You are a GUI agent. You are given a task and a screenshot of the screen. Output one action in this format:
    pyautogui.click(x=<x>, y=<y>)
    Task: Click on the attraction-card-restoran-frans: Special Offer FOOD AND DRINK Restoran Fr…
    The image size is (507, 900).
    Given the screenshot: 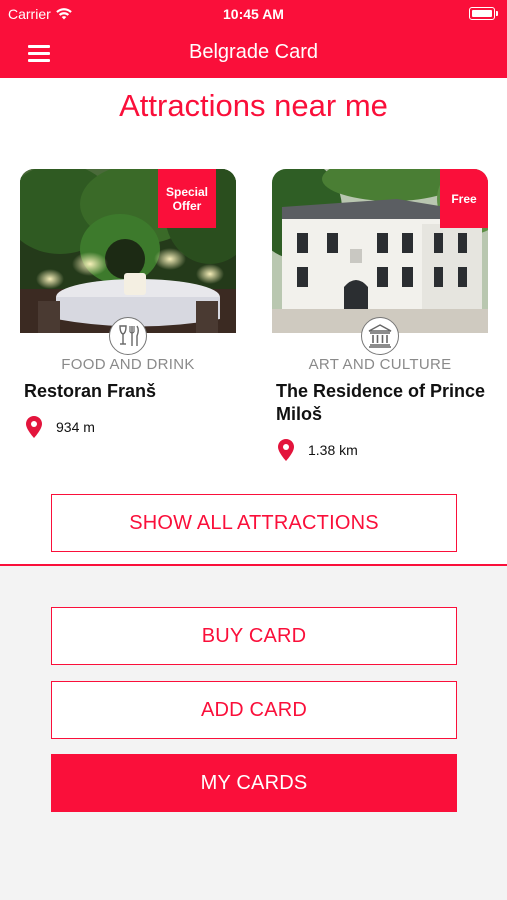 What is the action you would take?
    pyautogui.click(x=128, y=303)
    